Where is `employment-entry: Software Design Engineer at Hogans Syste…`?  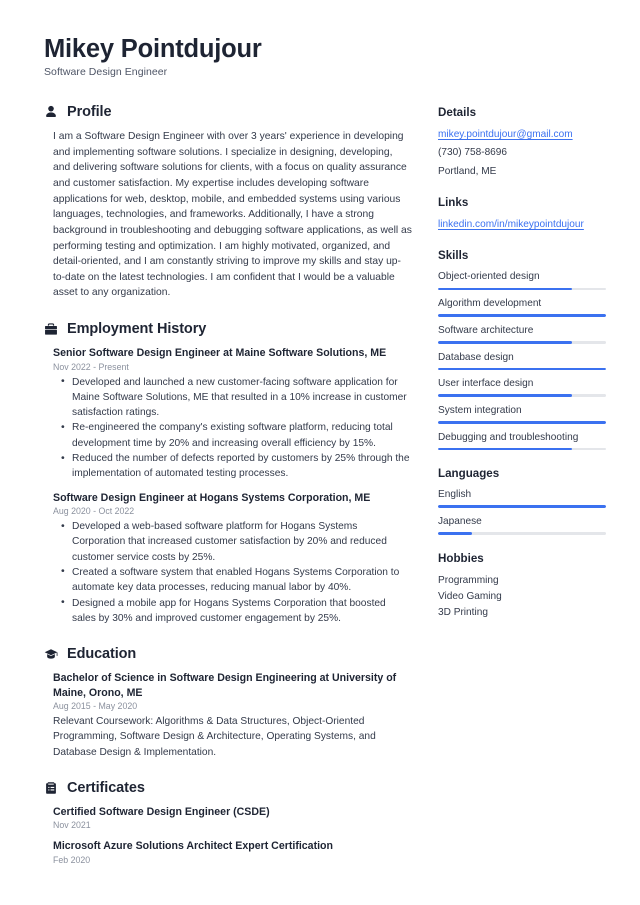
employment-entry: Software Design Engineer at Hogans Syste… is located at coordinates (232, 558).